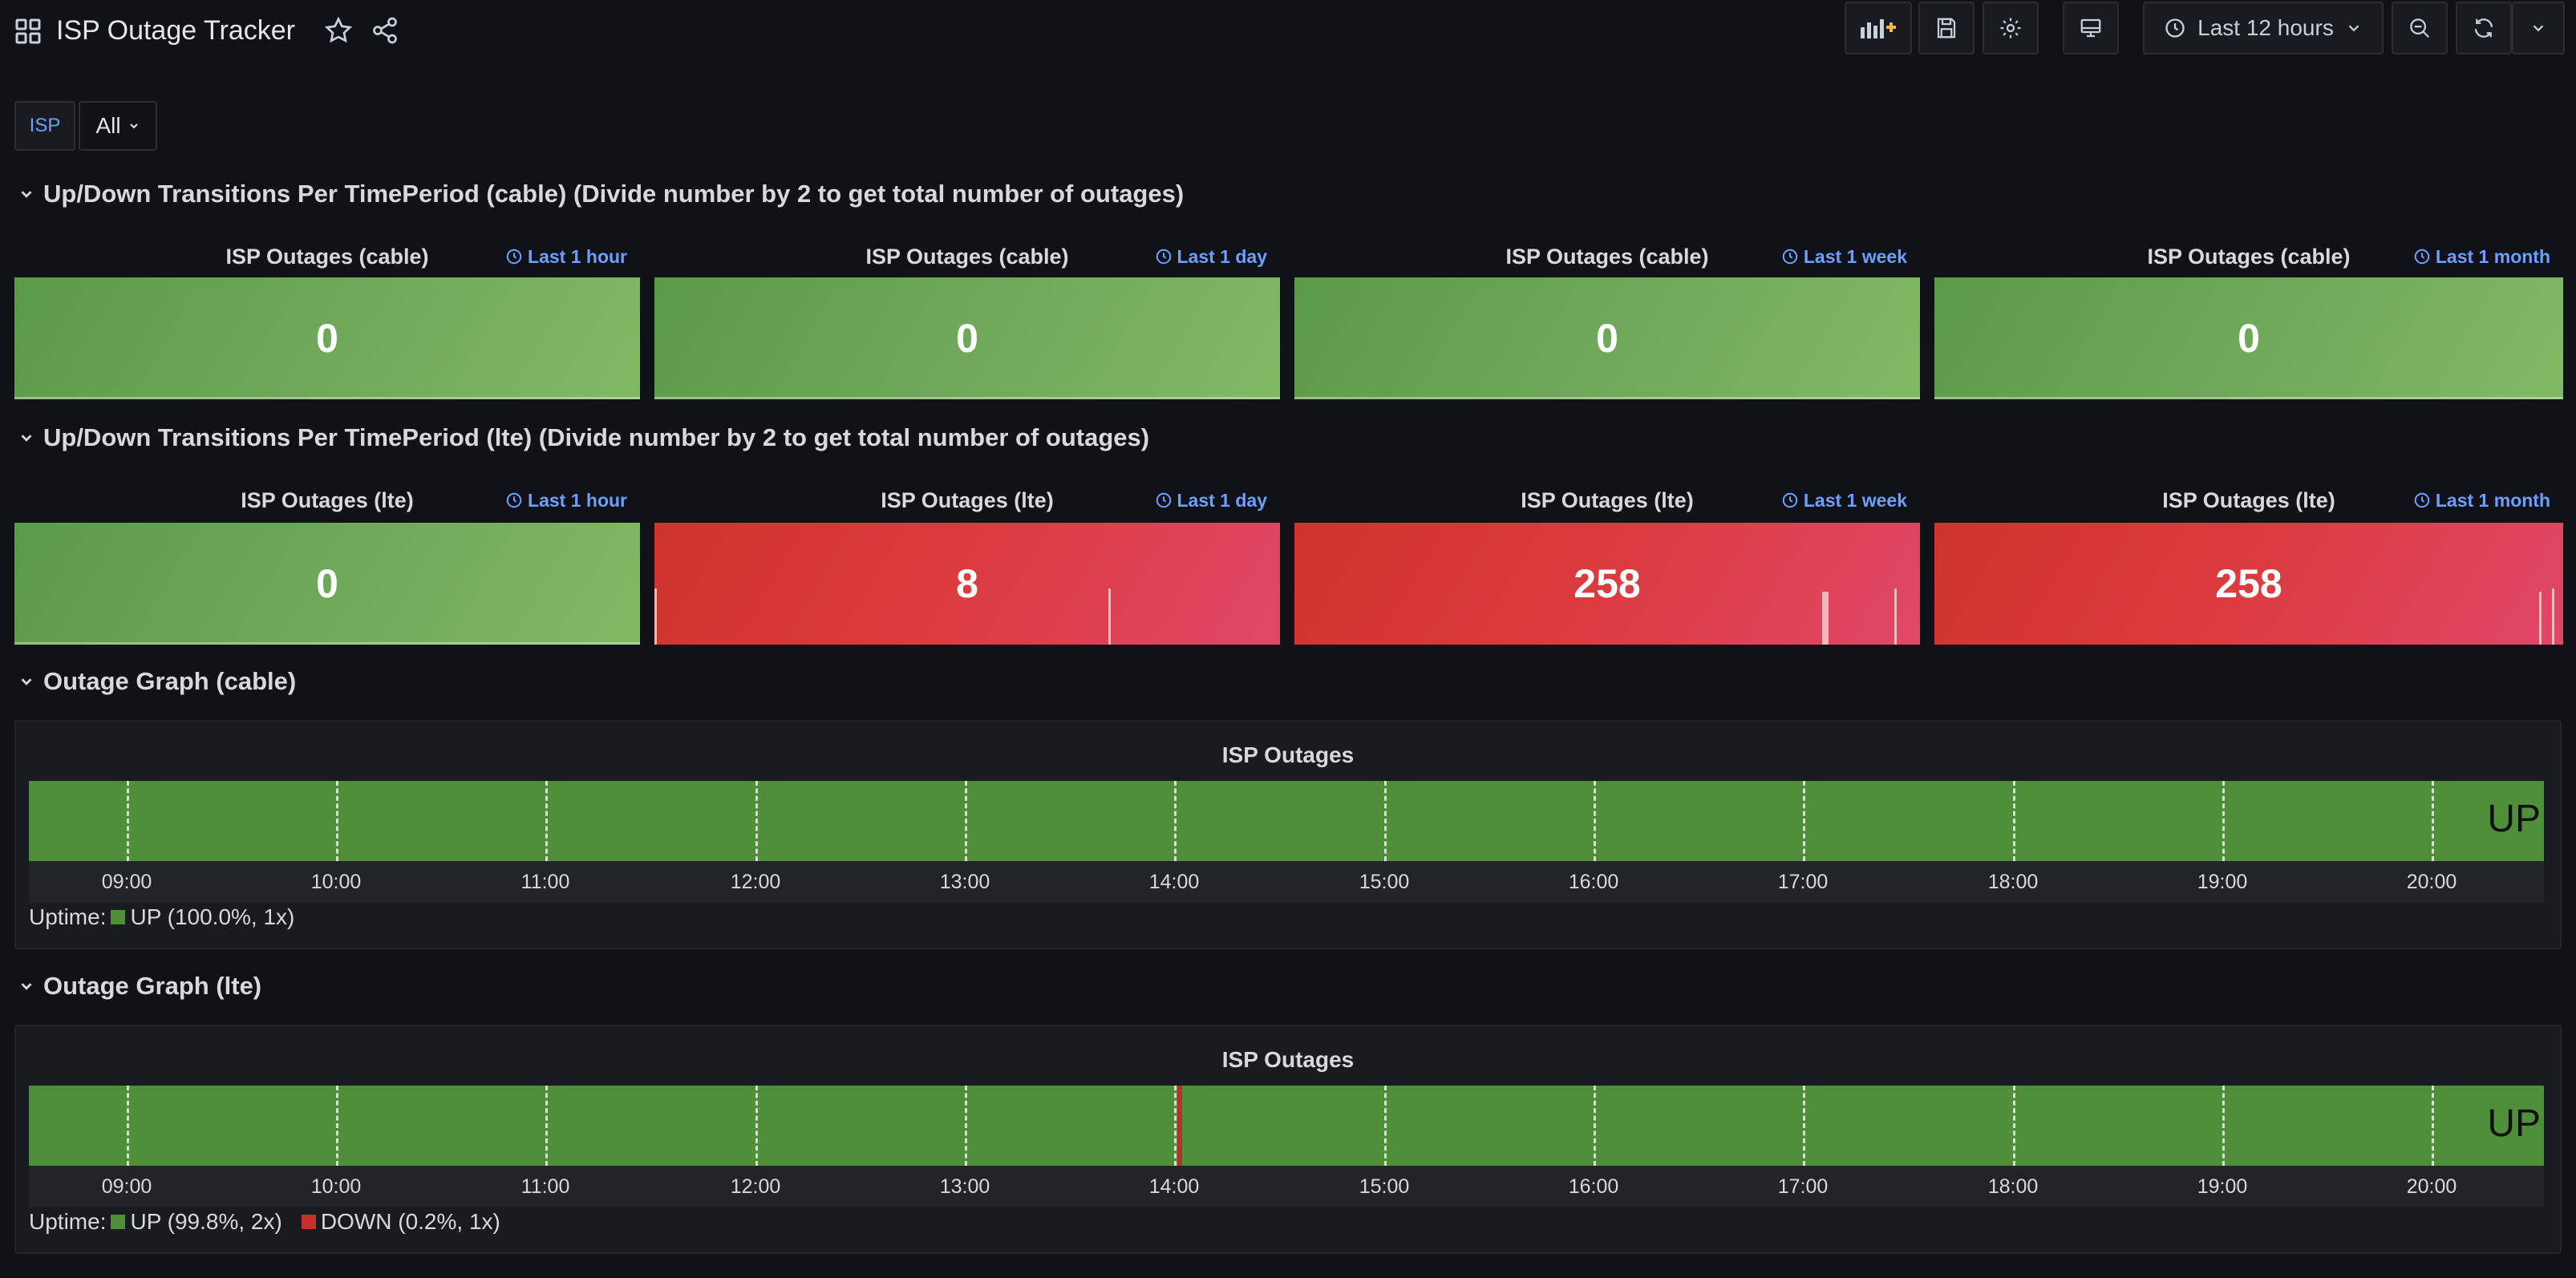 This screenshot has height=1278, width=2576. I want to click on chevron-down-icon, so click(26, 682).